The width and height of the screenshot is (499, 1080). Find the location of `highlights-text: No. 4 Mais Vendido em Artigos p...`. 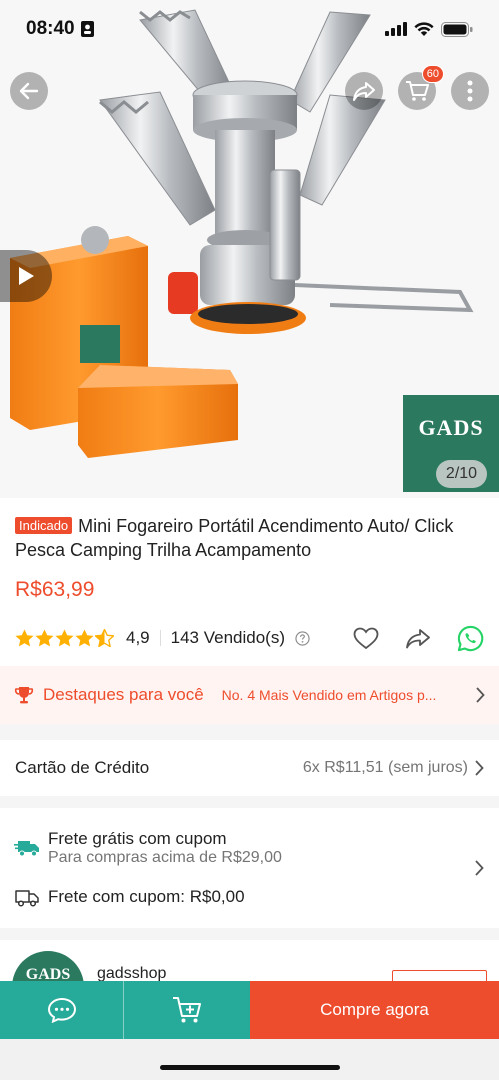

highlights-text: No. 4 Mais Vendido em Artigos p... is located at coordinates (329, 695).